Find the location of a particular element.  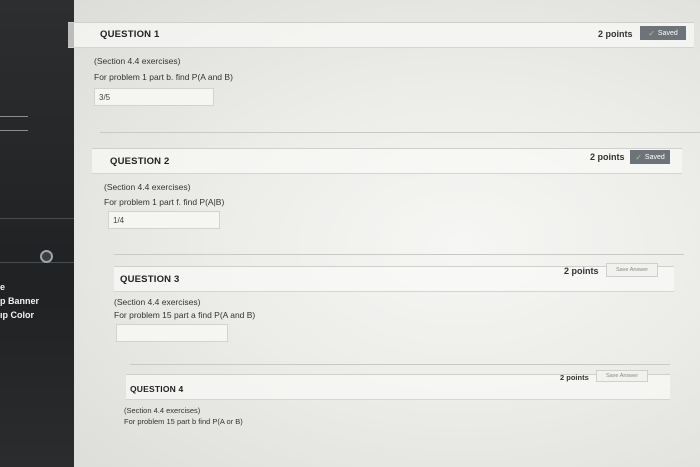

question-title: QUESTION 2 is located at coordinates (140, 161).